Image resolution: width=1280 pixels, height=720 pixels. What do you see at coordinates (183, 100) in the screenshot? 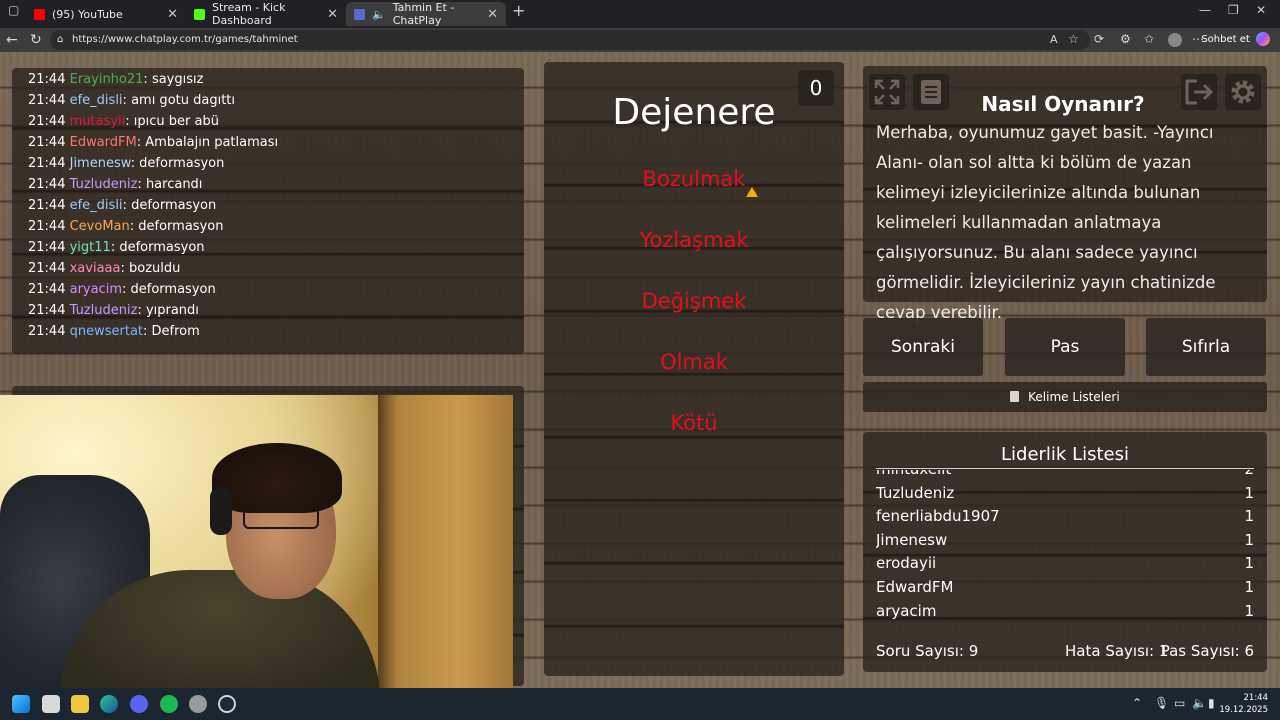
I see `chat-text: amı gotu dagıttı` at bounding box center [183, 100].